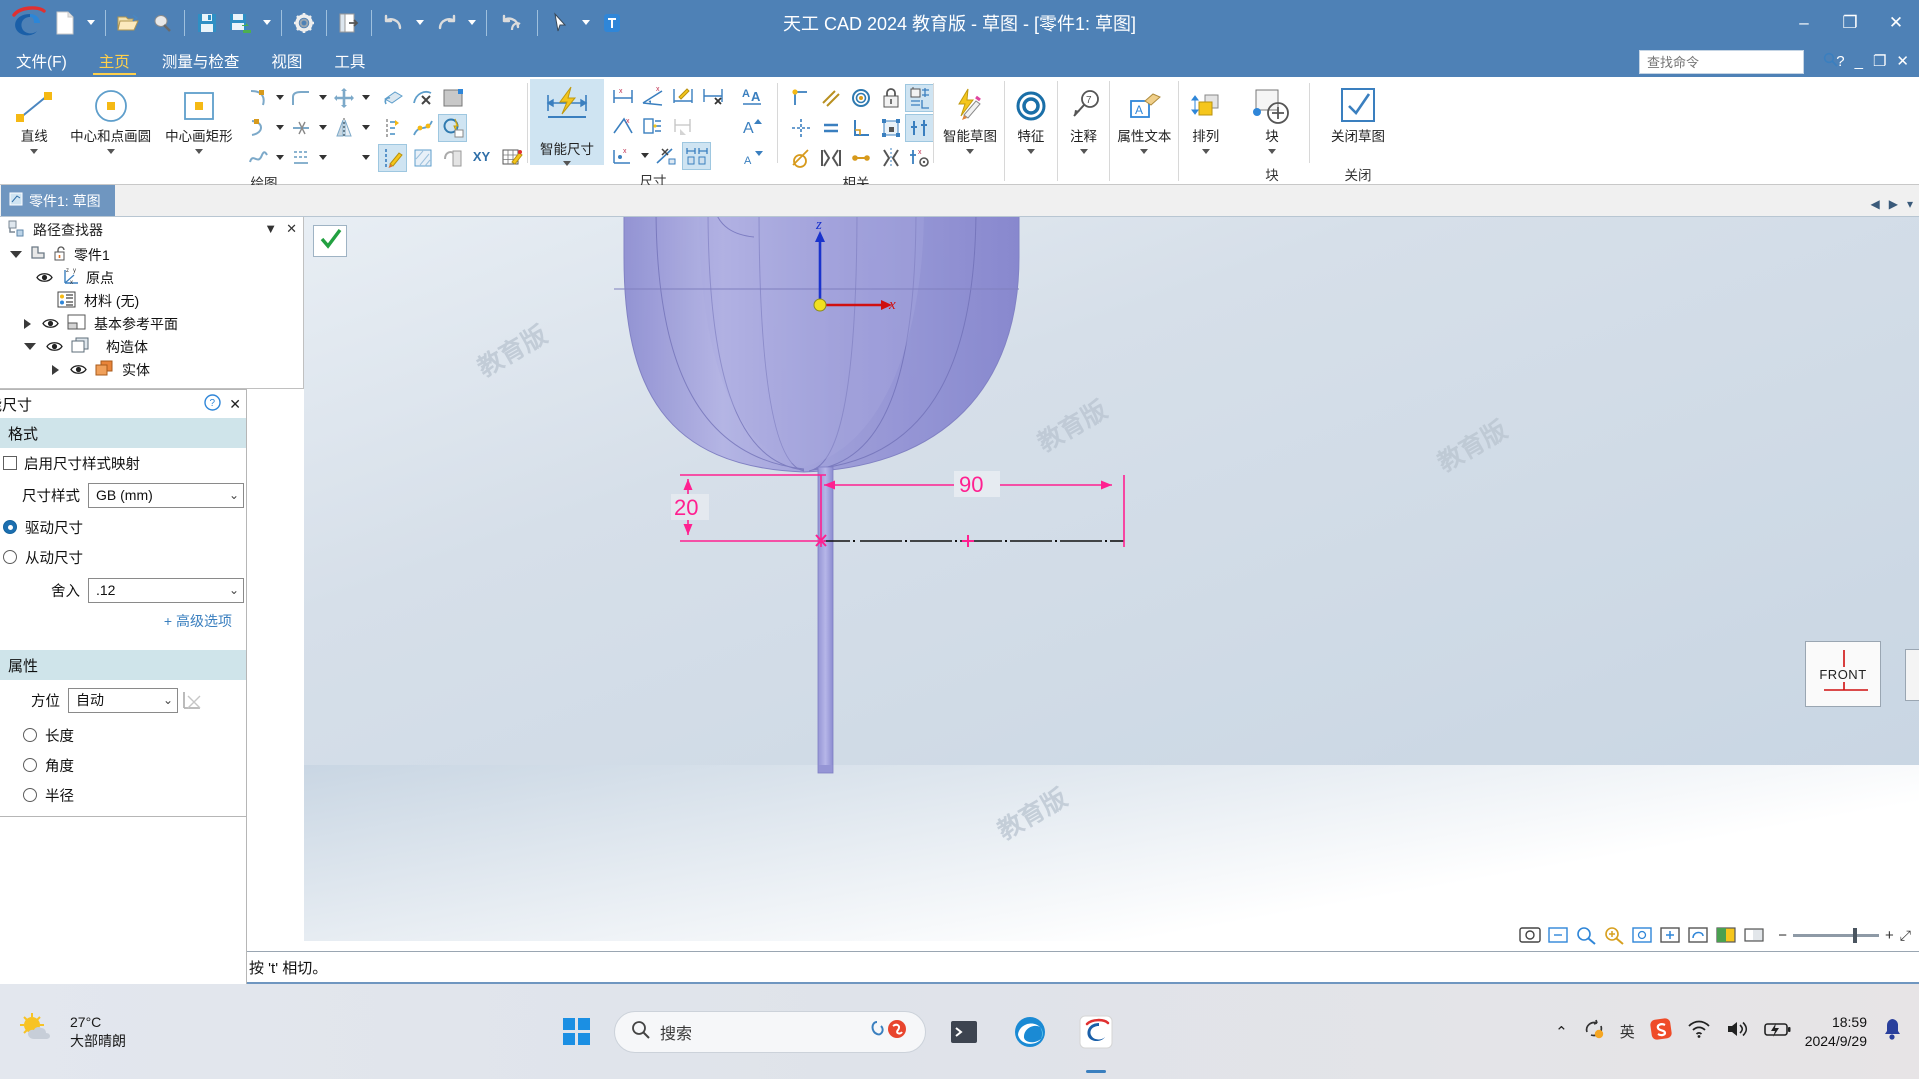 This screenshot has height=1079, width=1919. Describe the element at coordinates (1777, 1031) in the screenshot. I see `battery-charging-icon` at that location.